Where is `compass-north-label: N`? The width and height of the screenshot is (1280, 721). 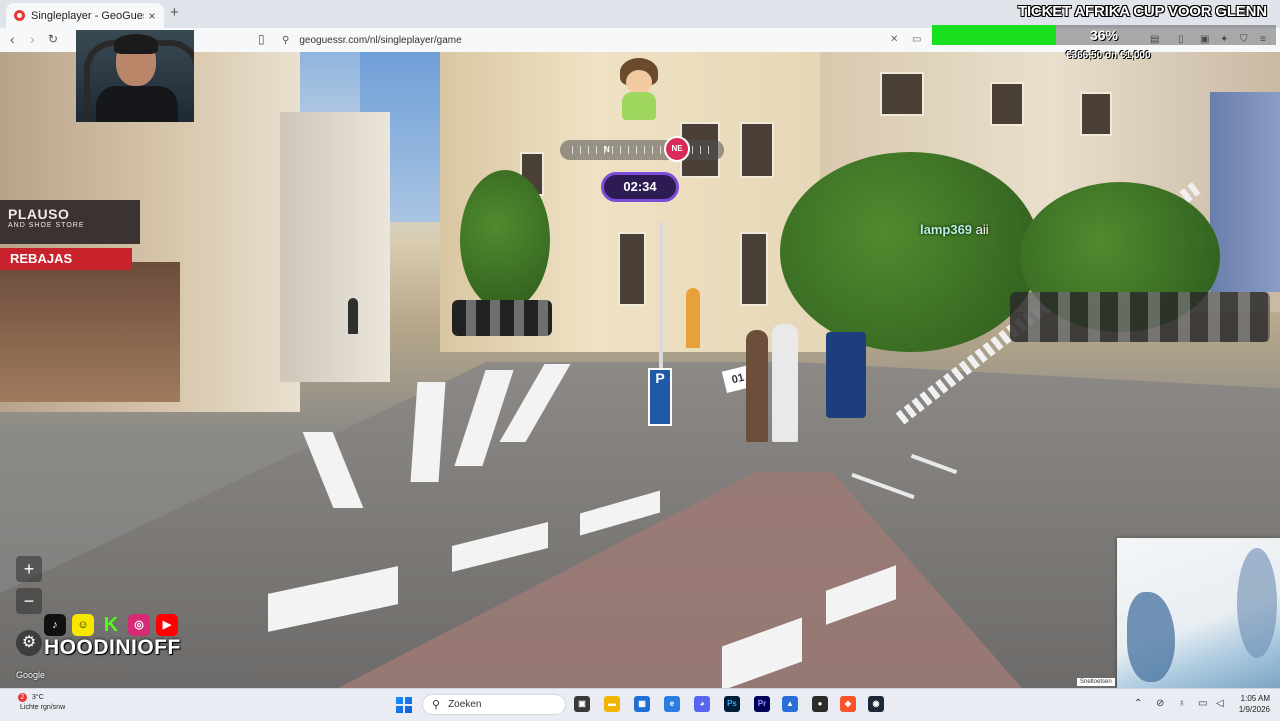 compass-north-label: N is located at coordinates (607, 149).